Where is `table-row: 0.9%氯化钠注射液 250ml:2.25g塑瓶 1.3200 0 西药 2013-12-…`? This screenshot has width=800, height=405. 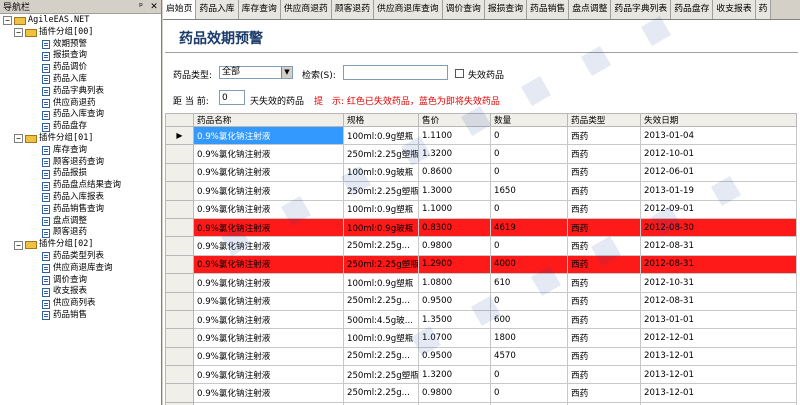 table-row: 0.9%氯化钠注射液 250ml:2.25g塑瓶 1.3200 0 西药 2013-12-… is located at coordinates (481, 375).